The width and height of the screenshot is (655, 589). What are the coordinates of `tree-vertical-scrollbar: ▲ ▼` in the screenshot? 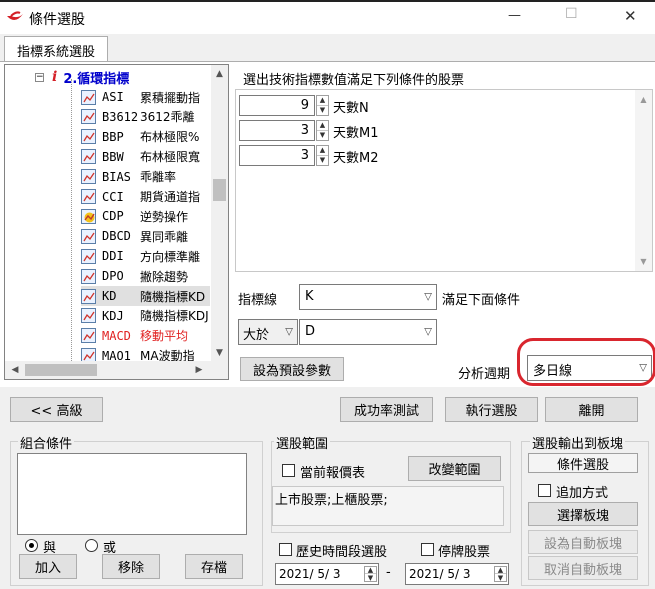 It's located at (219, 213).